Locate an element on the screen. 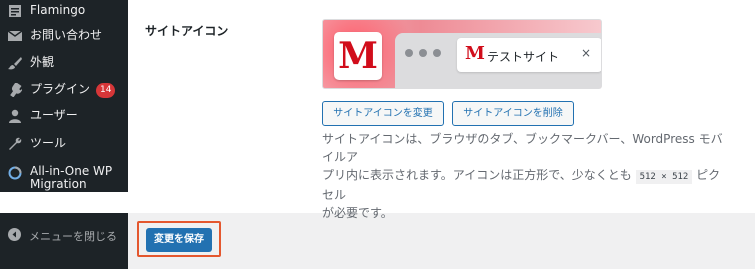  sidebar-item-label-line2: Migration is located at coordinates (58, 184).